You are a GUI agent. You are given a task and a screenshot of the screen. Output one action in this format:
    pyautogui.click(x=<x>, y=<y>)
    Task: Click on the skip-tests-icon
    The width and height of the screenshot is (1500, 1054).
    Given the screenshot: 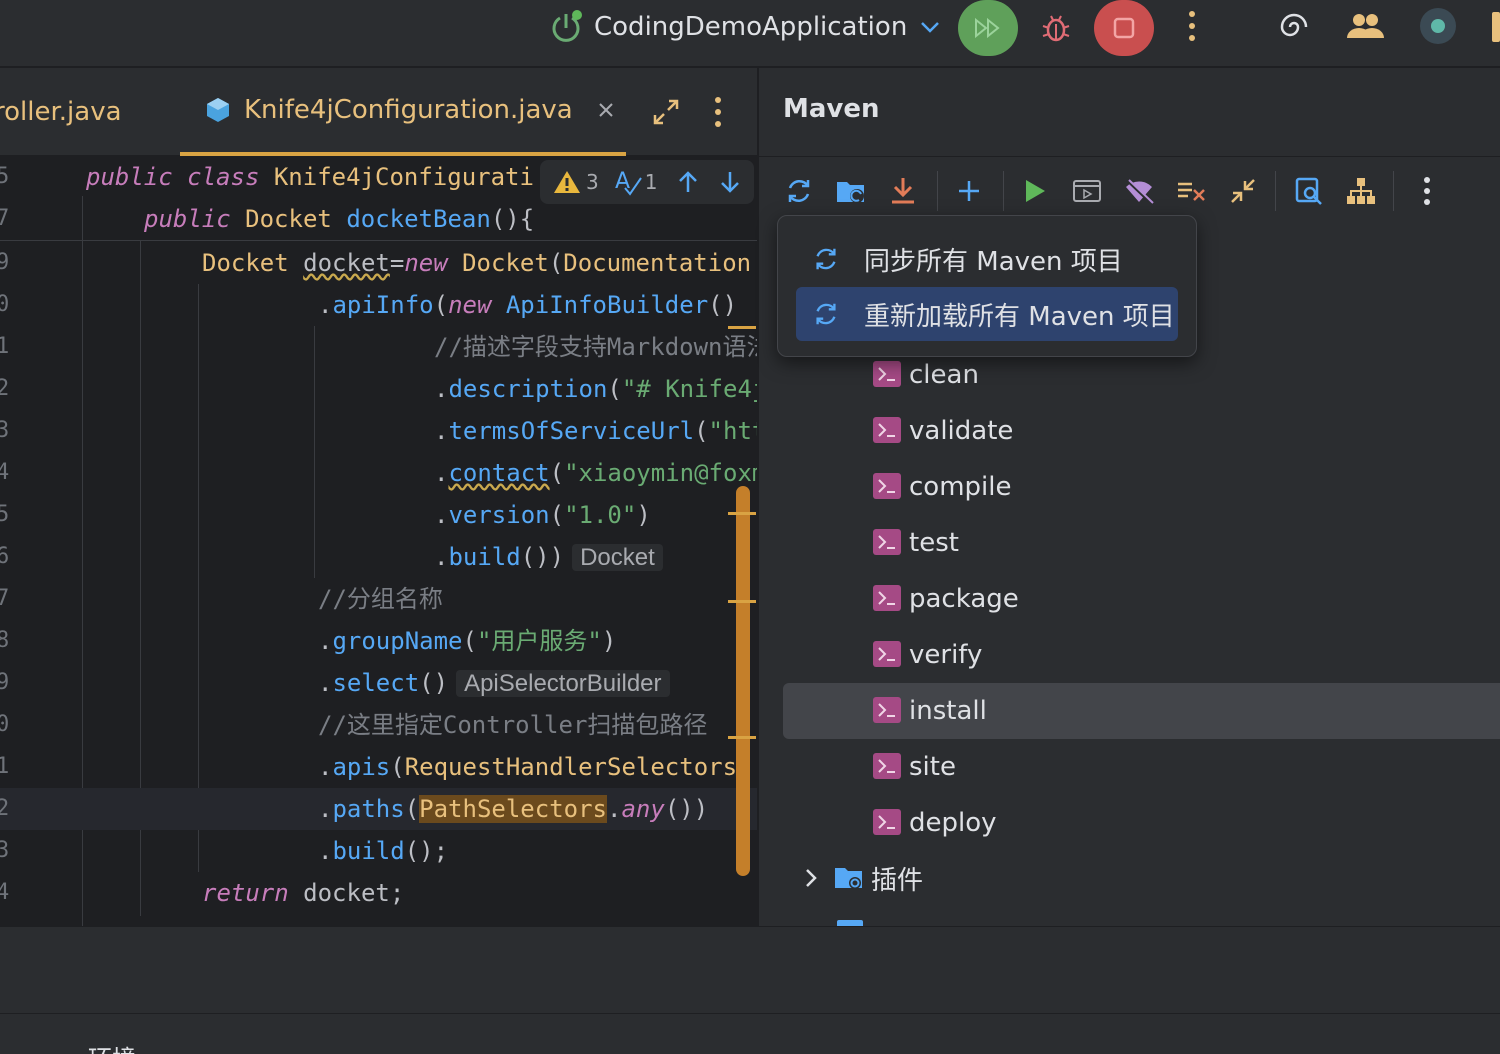 What is the action you would take?
    pyautogui.click(x=1191, y=191)
    